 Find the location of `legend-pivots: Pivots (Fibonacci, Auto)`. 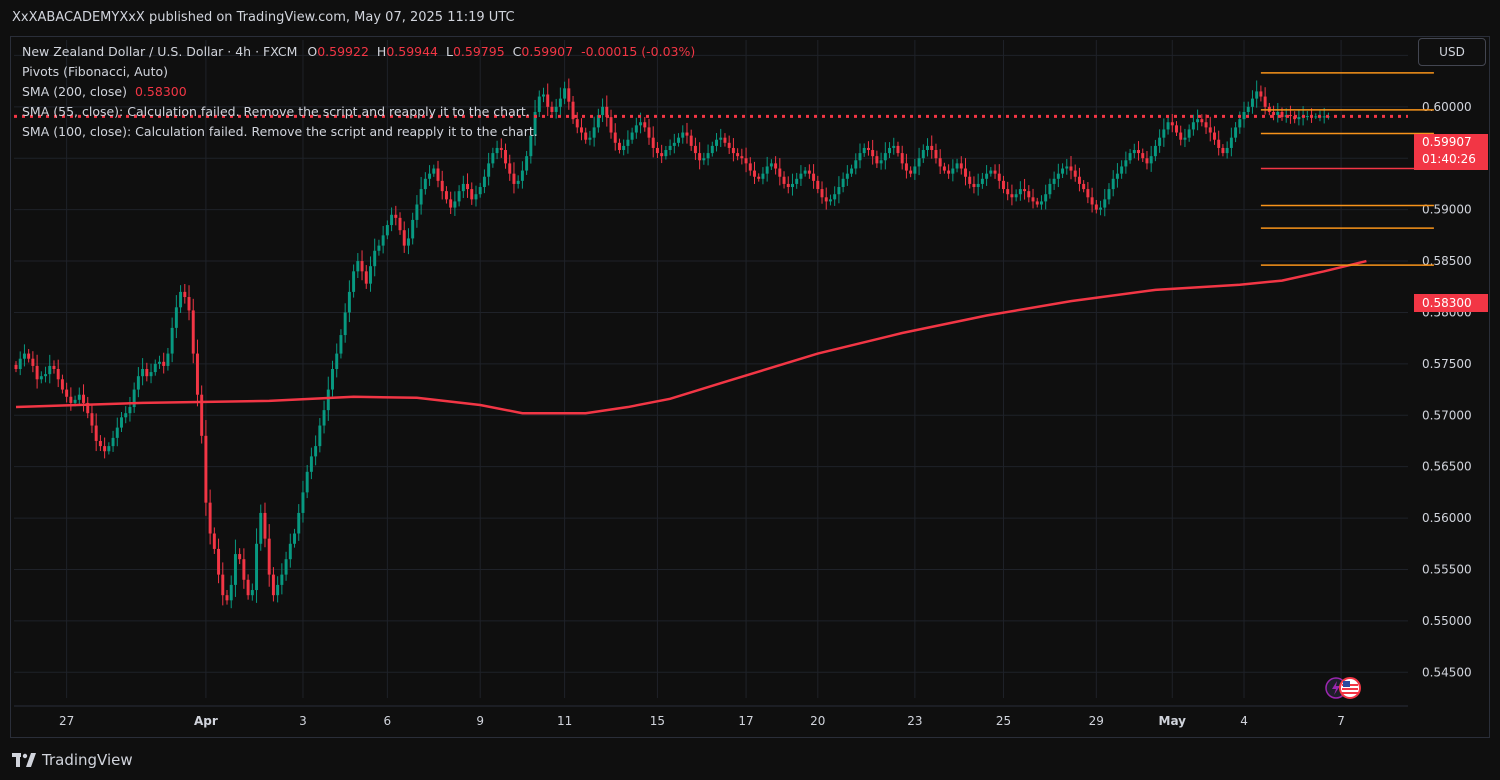

legend-pivots: Pivots (Fibonacci, Auto) is located at coordinates (358, 72).